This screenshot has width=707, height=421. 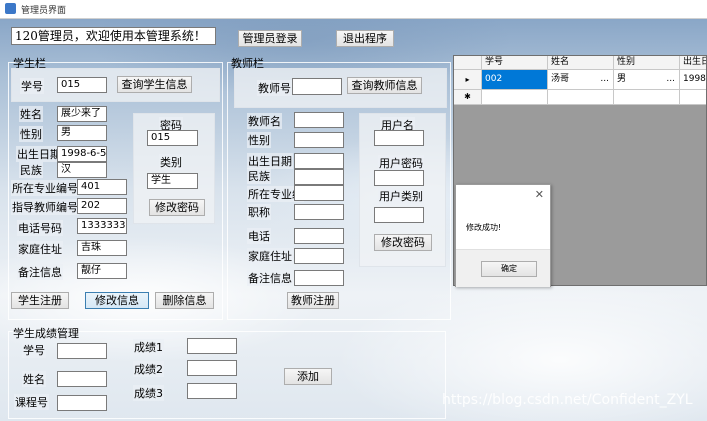 What do you see at coordinates (401, 163) in the screenshot?
I see `teacher-userpw-label: 用户密码` at bounding box center [401, 163].